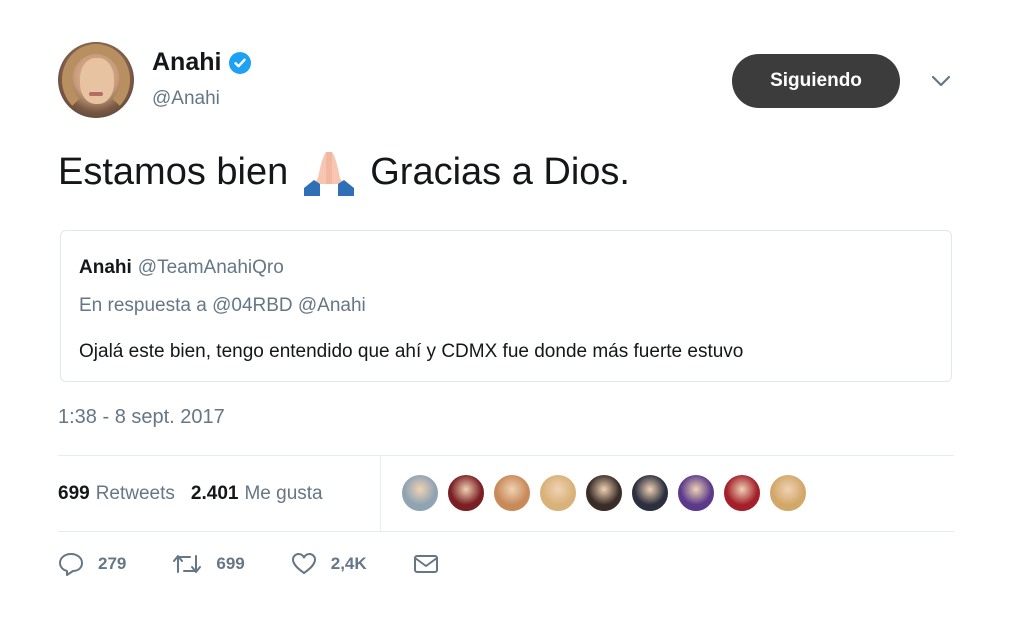  I want to click on vertical-divider, so click(380, 494).